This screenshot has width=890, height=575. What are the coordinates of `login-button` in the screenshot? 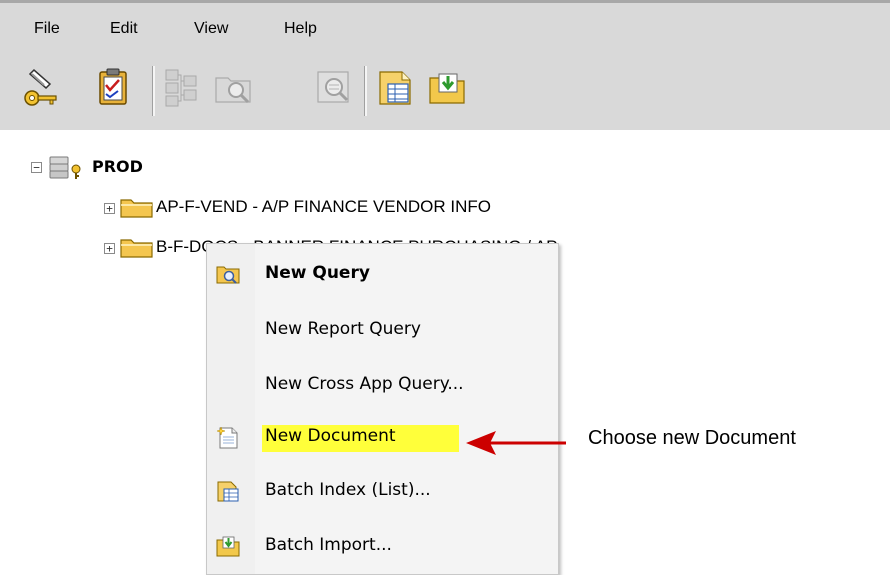 It's located at (41, 87).